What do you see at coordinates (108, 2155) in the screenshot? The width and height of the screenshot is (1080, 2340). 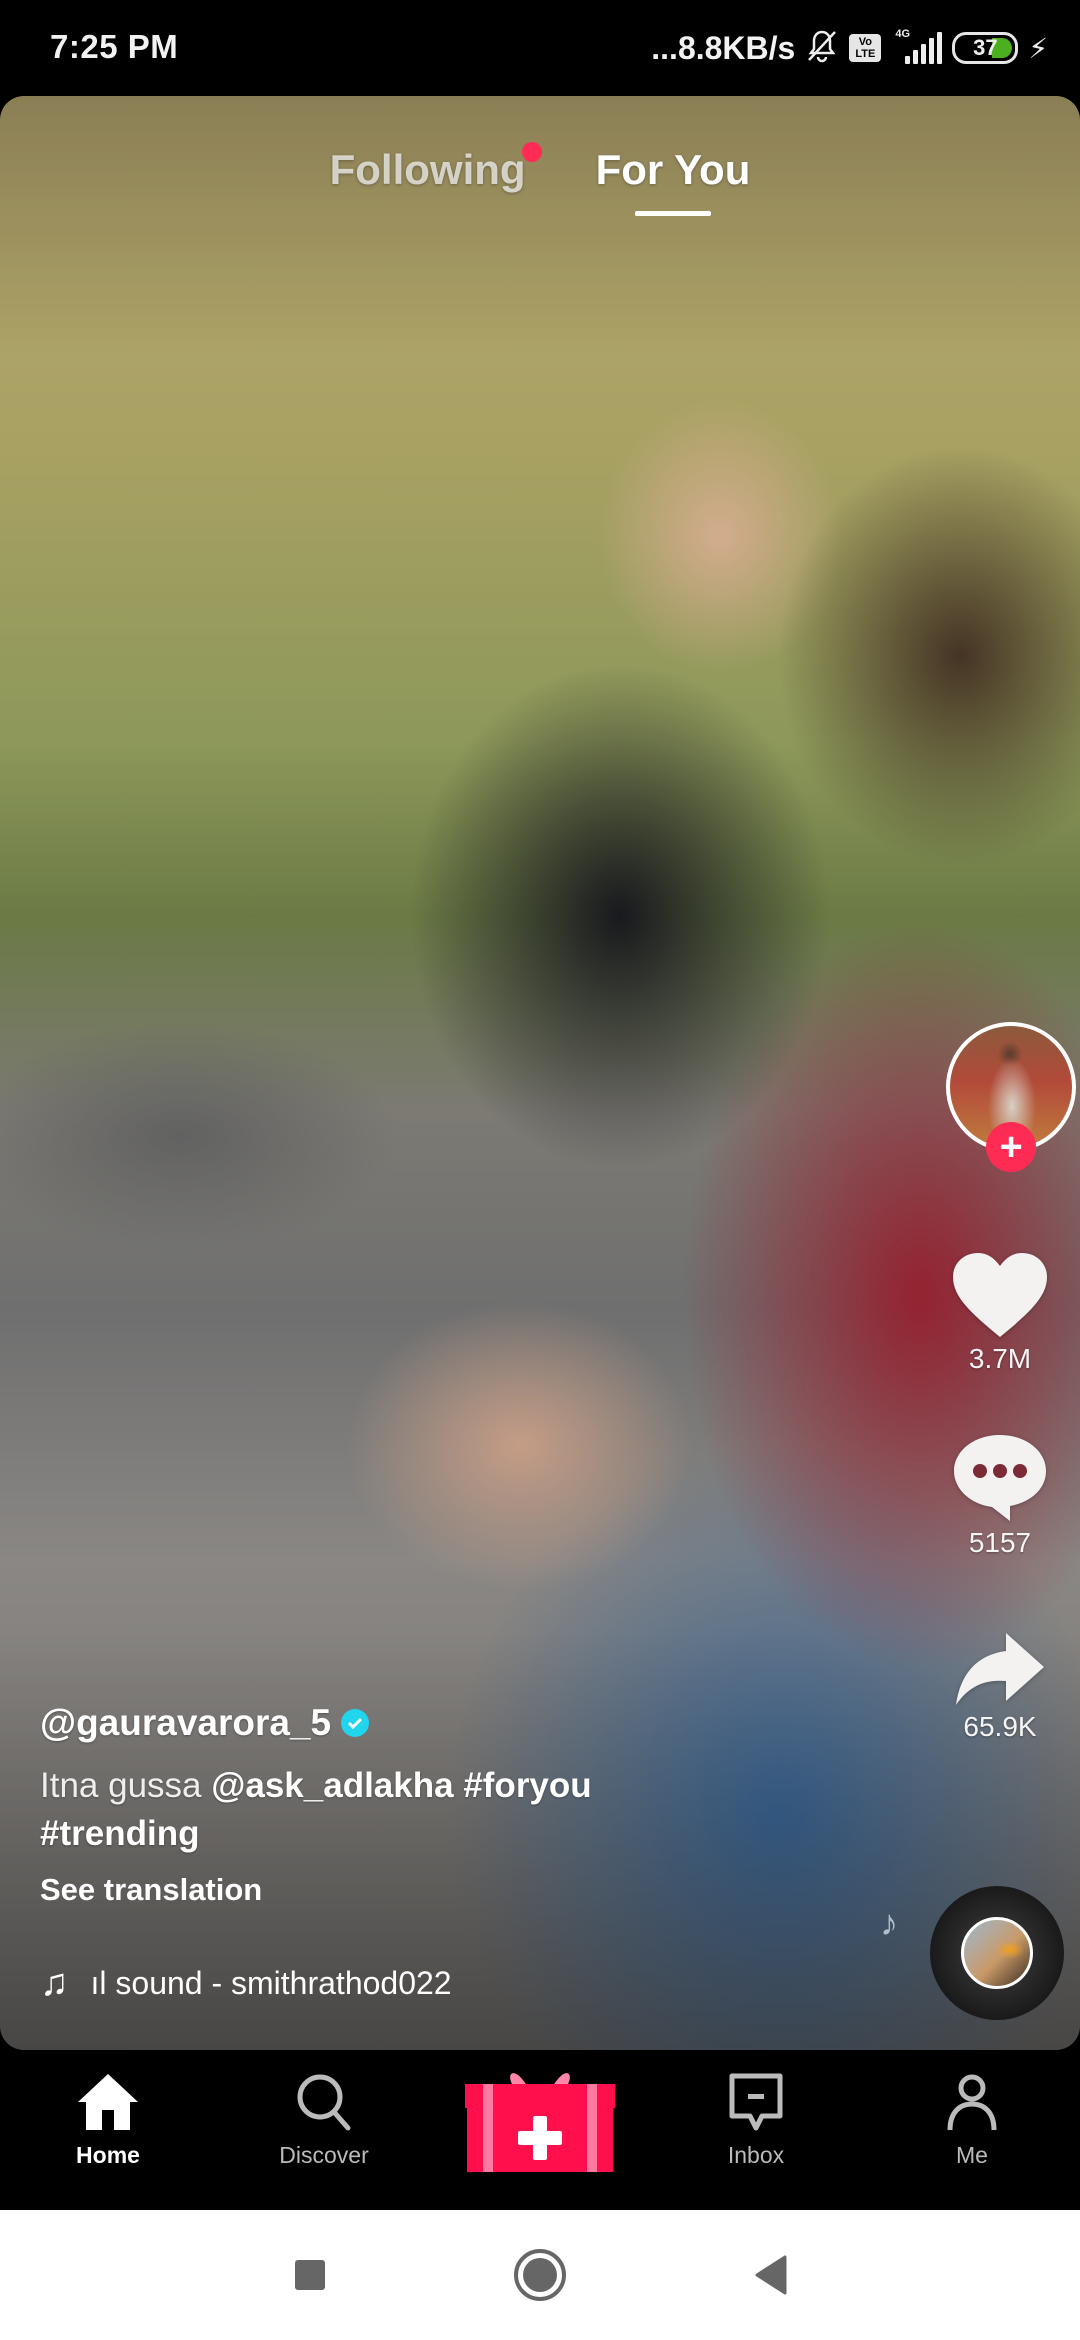 I see `nav-home-label: Home` at bounding box center [108, 2155].